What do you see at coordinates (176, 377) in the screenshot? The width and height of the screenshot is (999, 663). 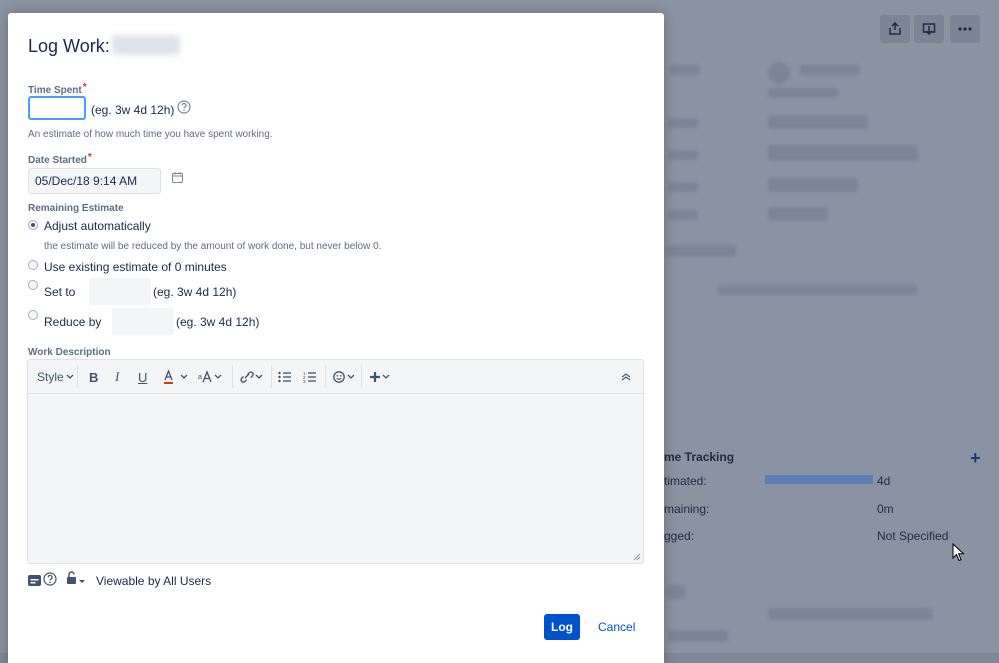 I see `text-color-icon` at bounding box center [176, 377].